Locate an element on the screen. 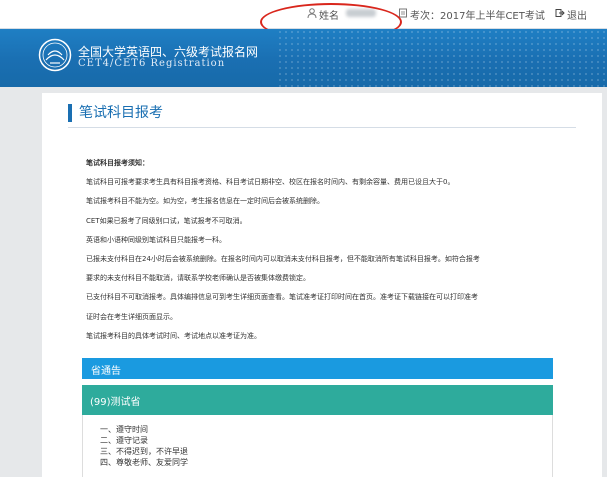 This screenshot has height=477, width=607. notice-heading: 笔试科目报考须知： is located at coordinates (117, 163).